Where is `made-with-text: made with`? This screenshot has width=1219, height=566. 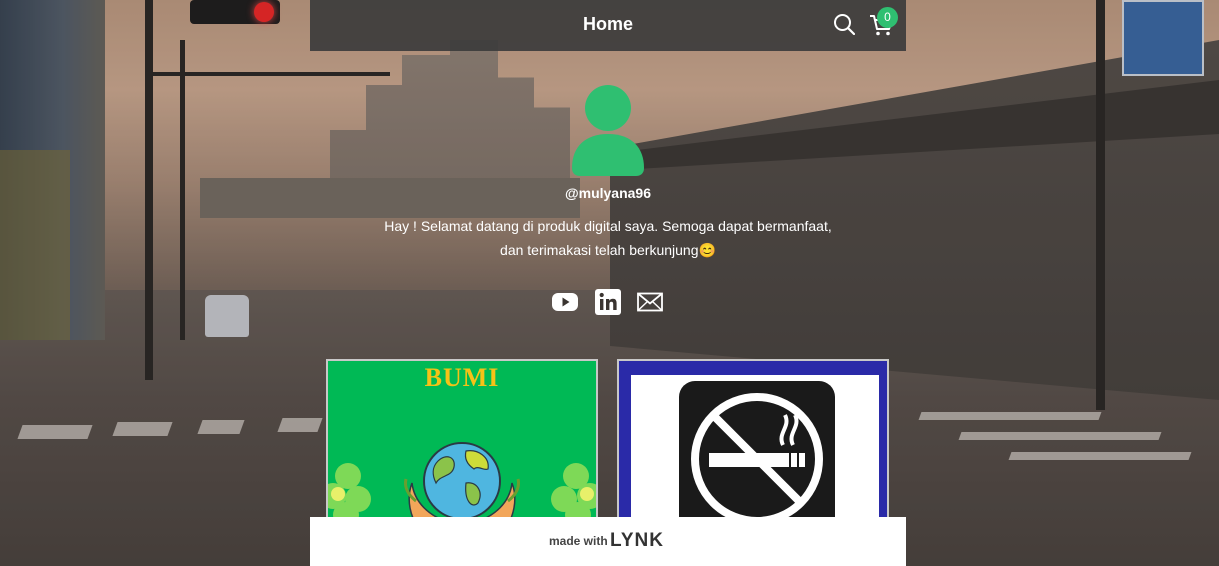 made-with-text: made with is located at coordinates (578, 541).